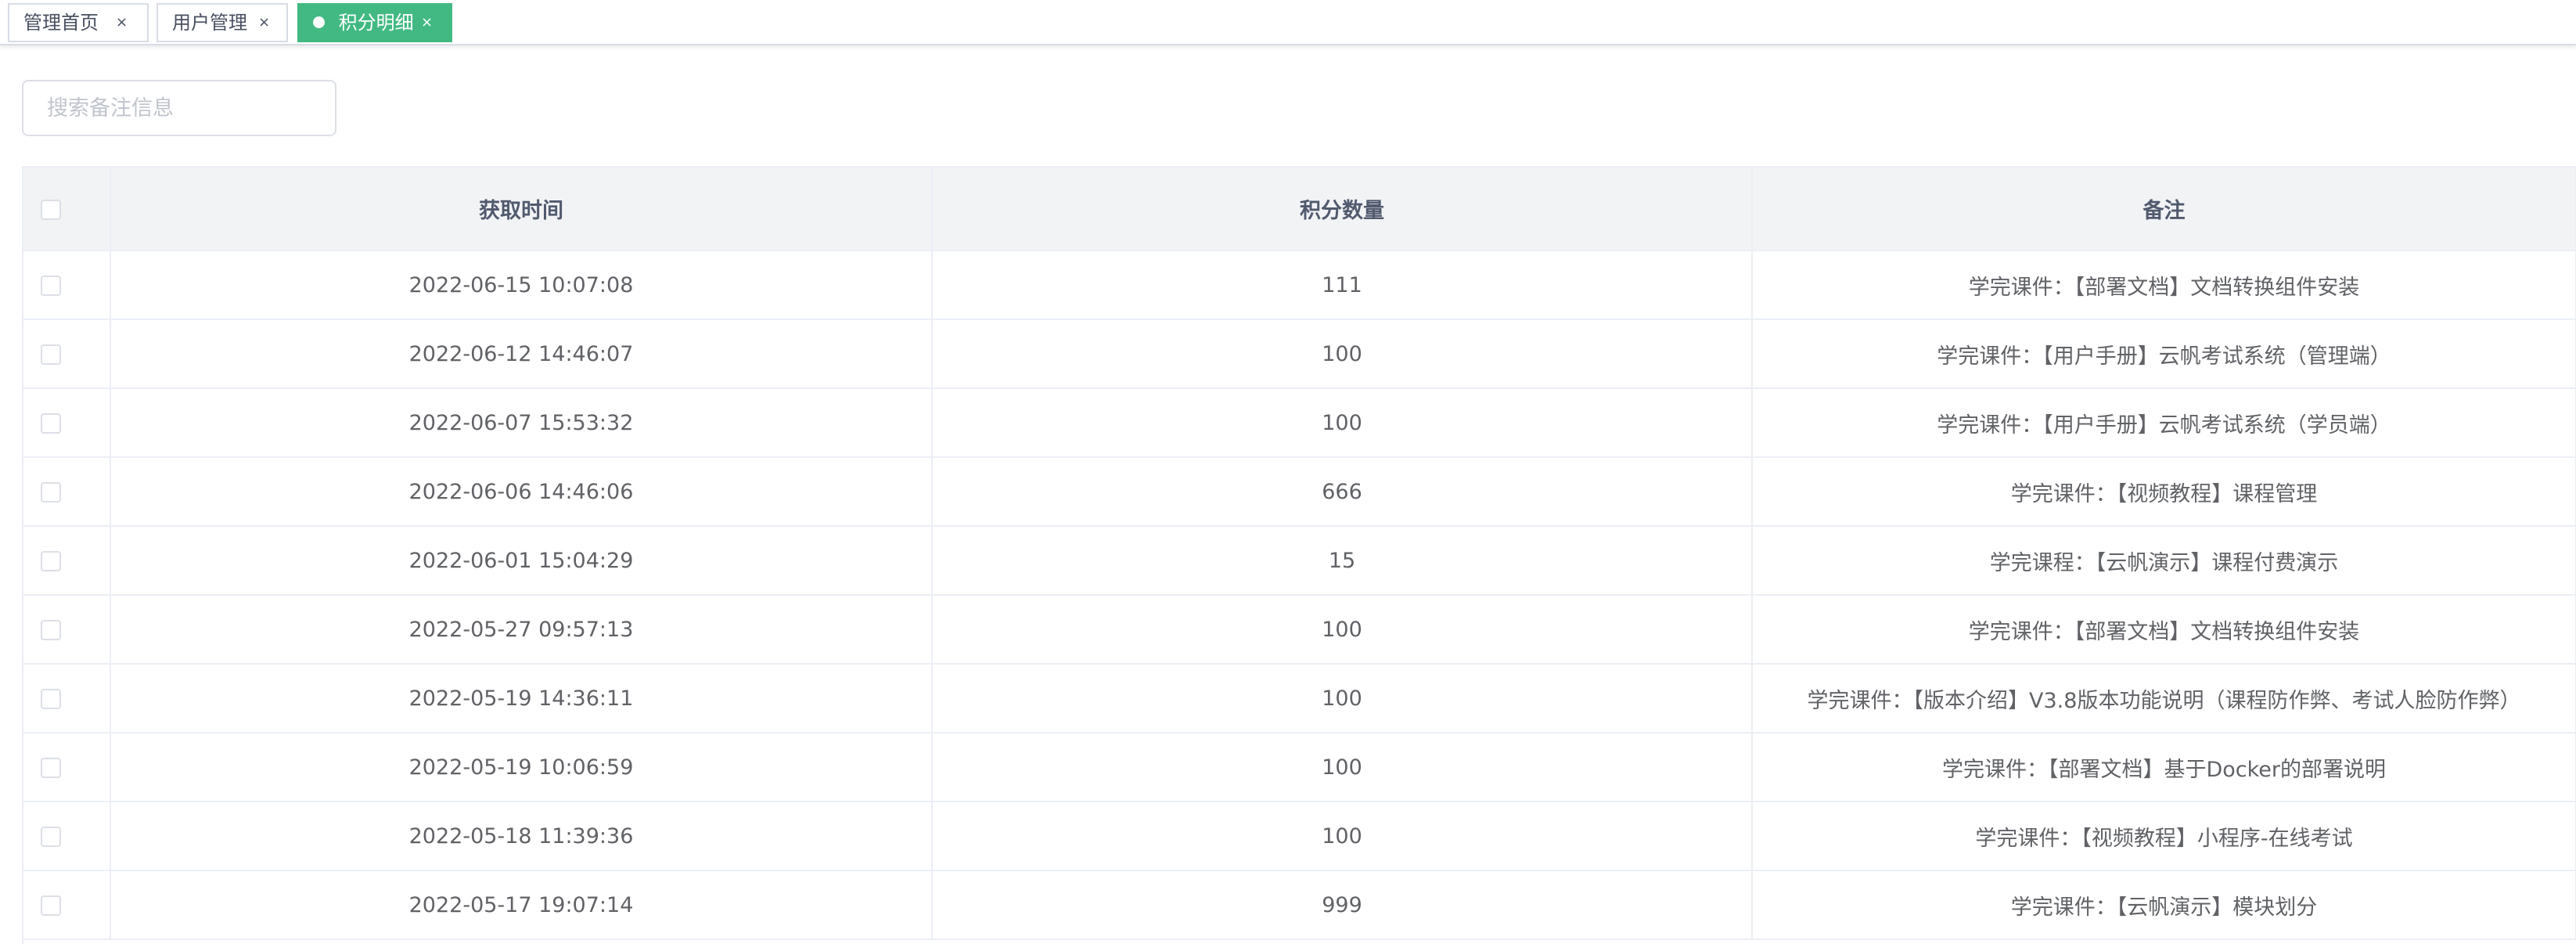 Image resolution: width=2576 pixels, height=944 pixels. Describe the element at coordinates (521, 561) in the screenshot. I see `cell-time: 2022-06-01 15:04:29` at that location.